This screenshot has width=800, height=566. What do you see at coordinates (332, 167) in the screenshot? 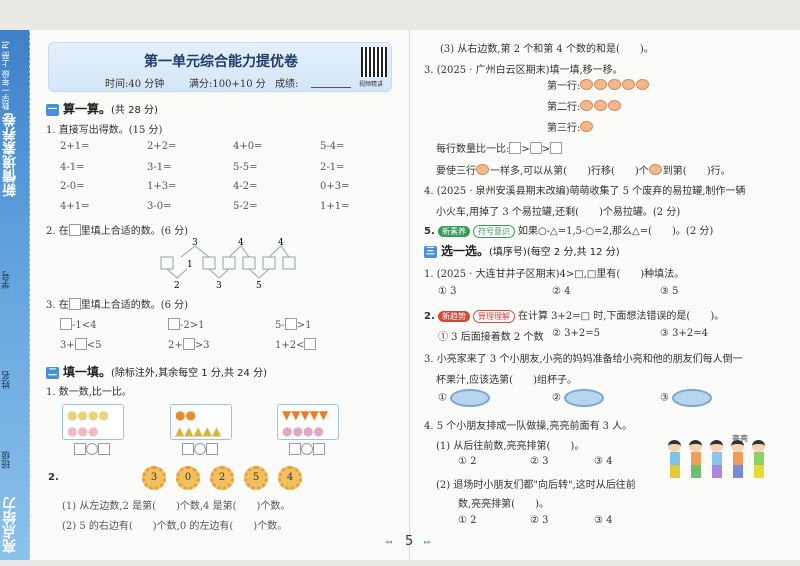
I see `calc-item: 2-1=` at bounding box center [332, 167].